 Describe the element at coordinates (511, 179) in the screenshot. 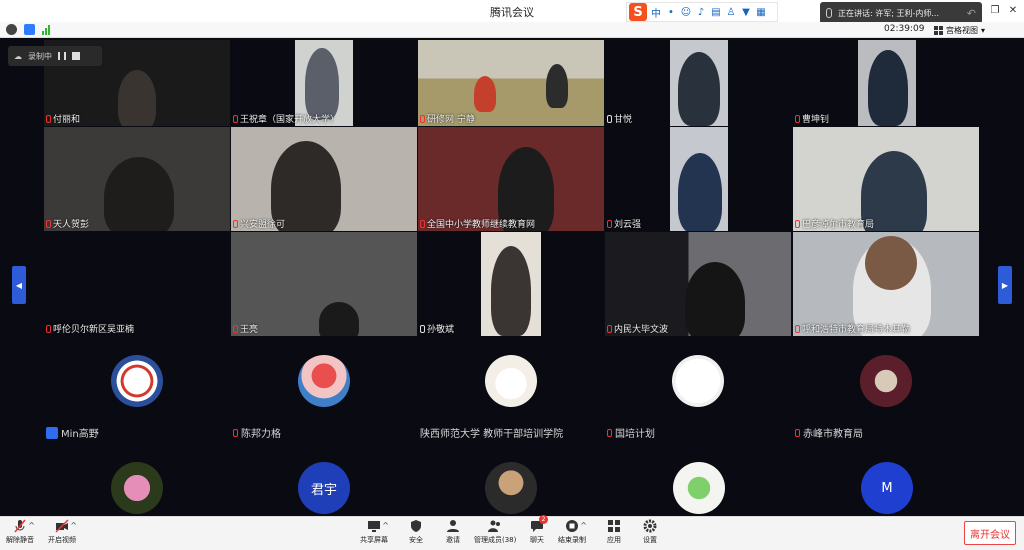

I see `video-tile: 全国中小学教师继续教育网` at that location.